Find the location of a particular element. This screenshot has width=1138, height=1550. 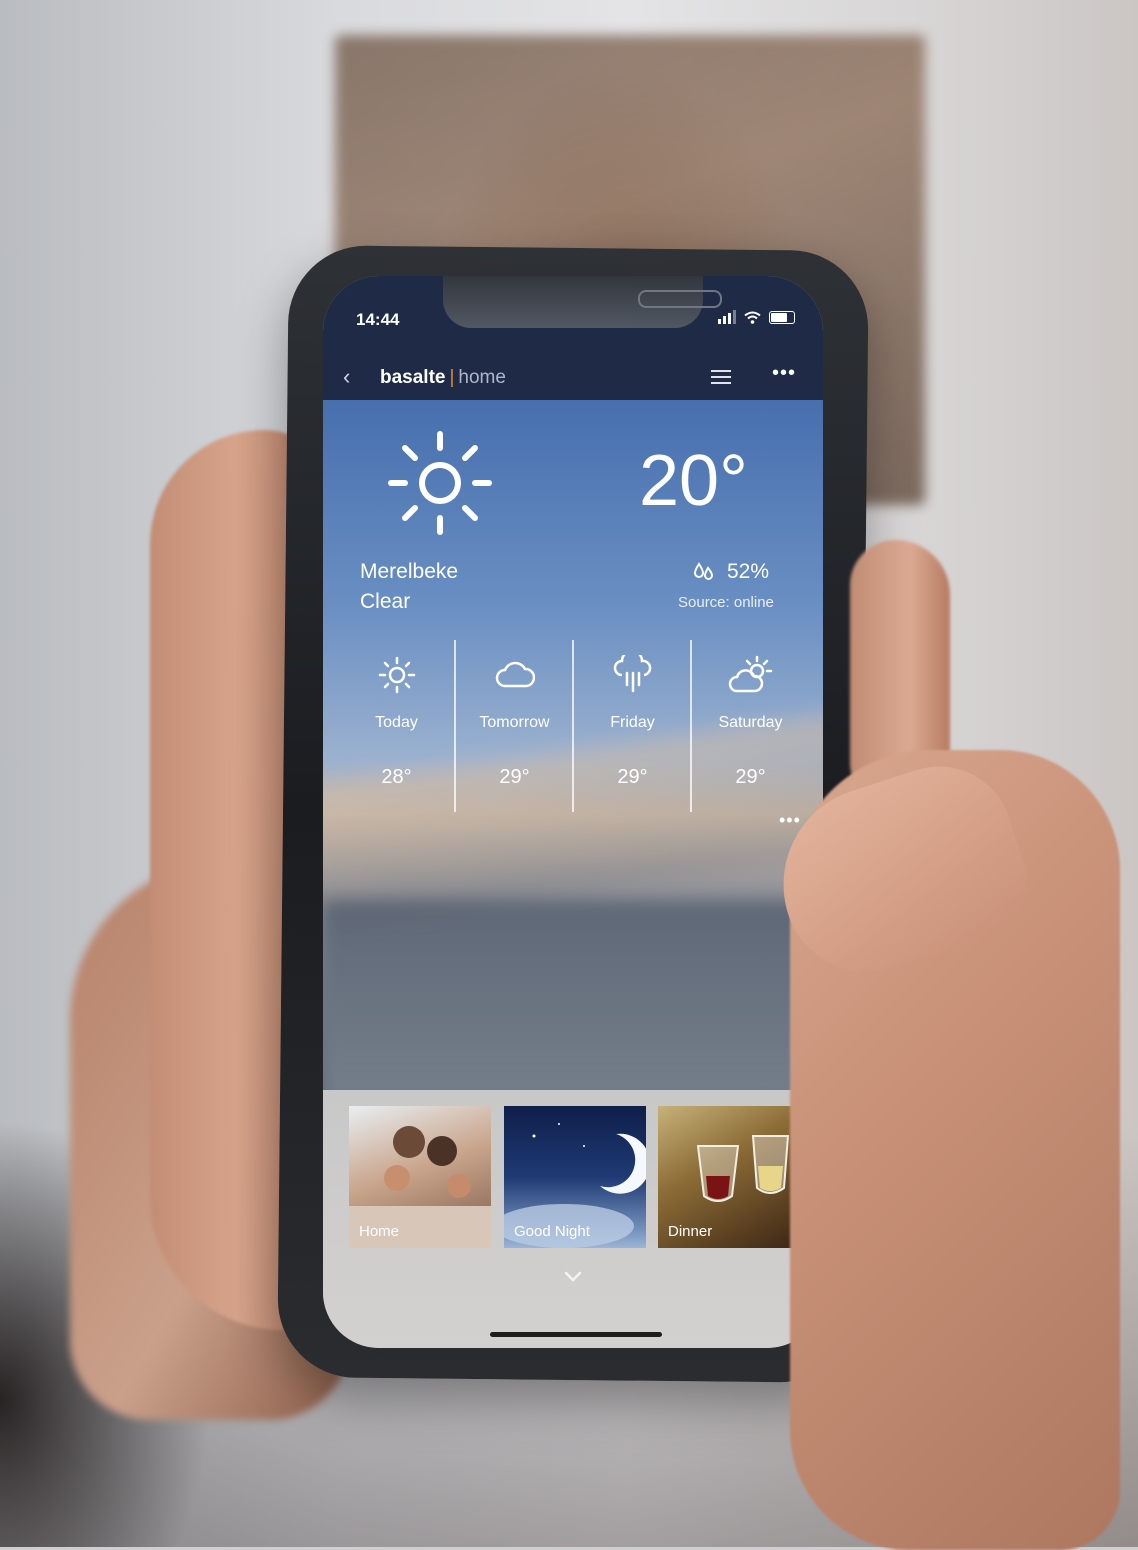

forecast-day: Today 28° is located at coordinates (396, 726).